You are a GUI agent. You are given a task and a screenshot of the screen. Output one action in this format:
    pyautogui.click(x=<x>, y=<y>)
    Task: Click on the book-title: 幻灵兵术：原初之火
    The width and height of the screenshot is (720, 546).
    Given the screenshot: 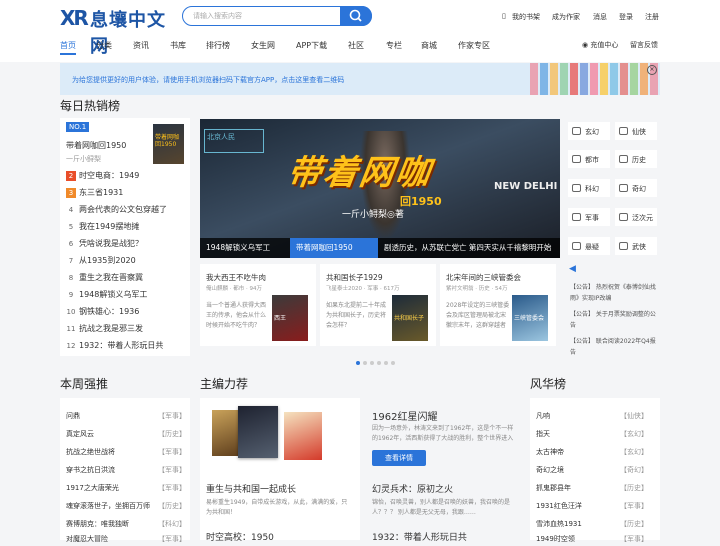 What is the action you would take?
    pyautogui.click(x=412, y=488)
    